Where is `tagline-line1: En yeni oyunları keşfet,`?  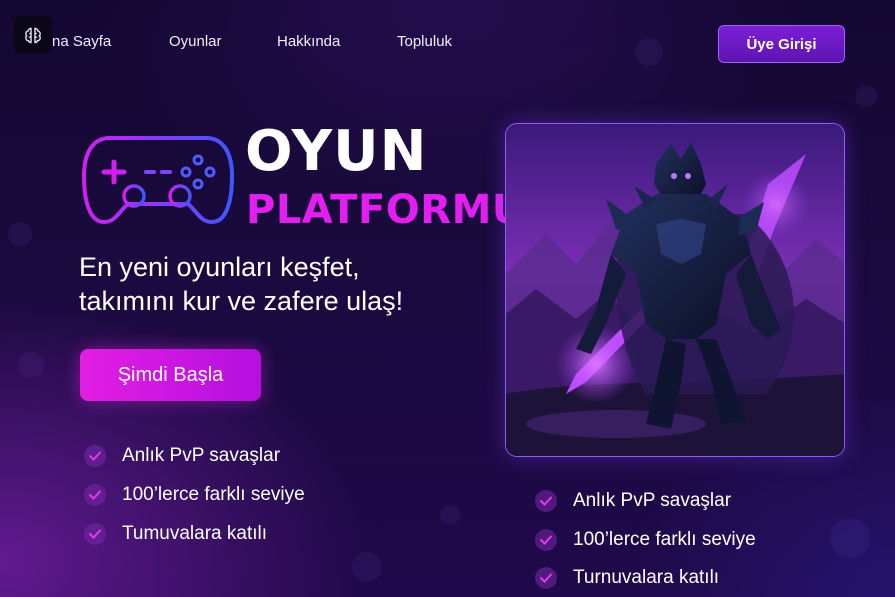 tagline-line1: En yeni oyunları keşfet, is located at coordinates (219, 267).